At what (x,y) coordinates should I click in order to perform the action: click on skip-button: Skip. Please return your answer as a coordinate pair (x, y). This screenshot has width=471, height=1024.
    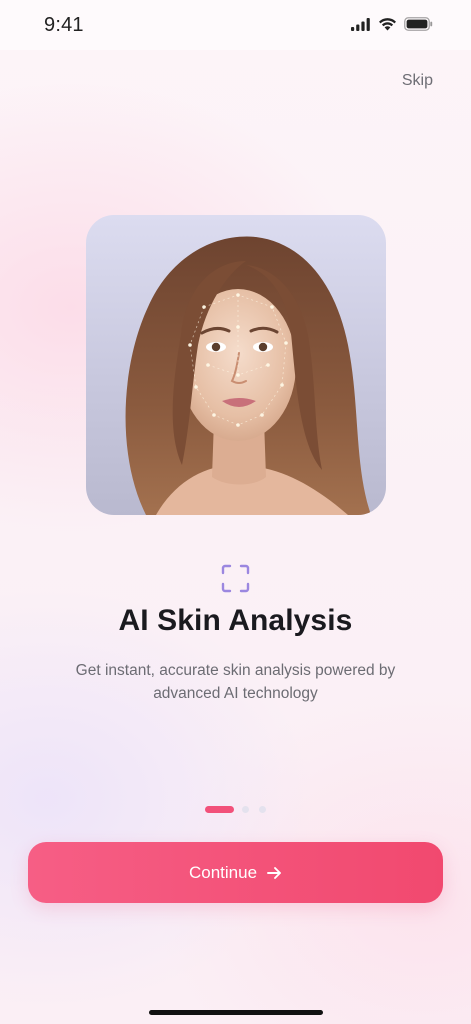
    Looking at the image, I should click on (417, 81).